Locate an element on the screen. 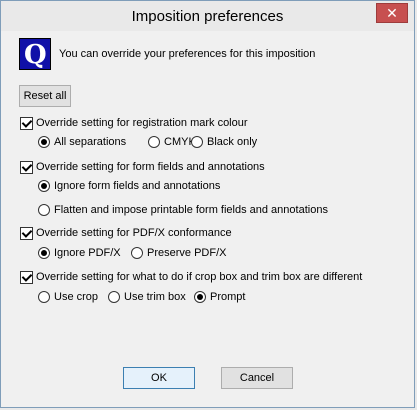 This screenshot has height=410, width=417. radio-label: All separations is located at coordinates (90, 142).